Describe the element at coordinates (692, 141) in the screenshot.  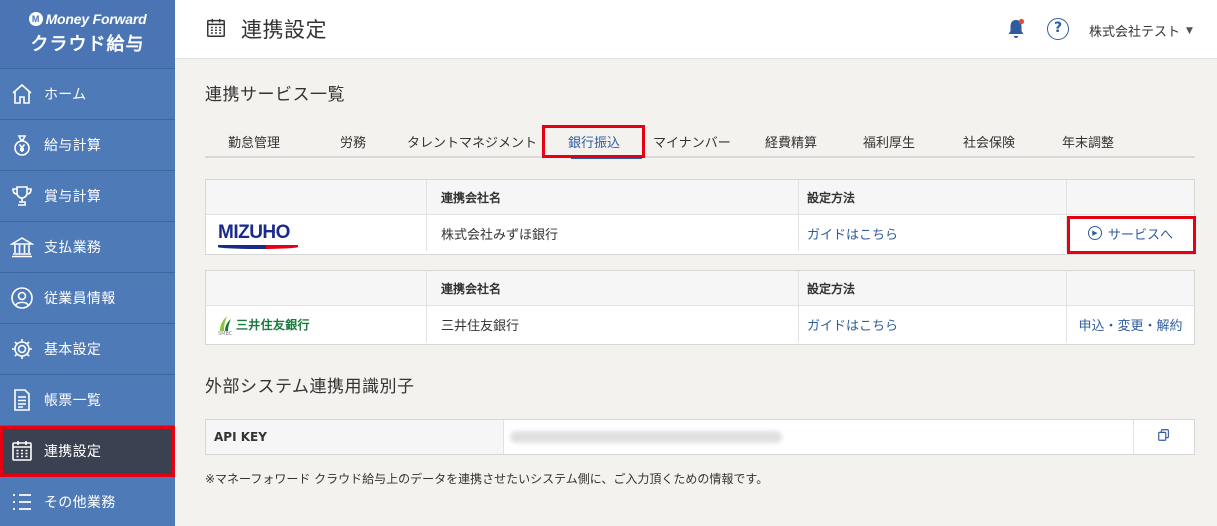
I see `tab-my-number: マイナンバー` at that location.